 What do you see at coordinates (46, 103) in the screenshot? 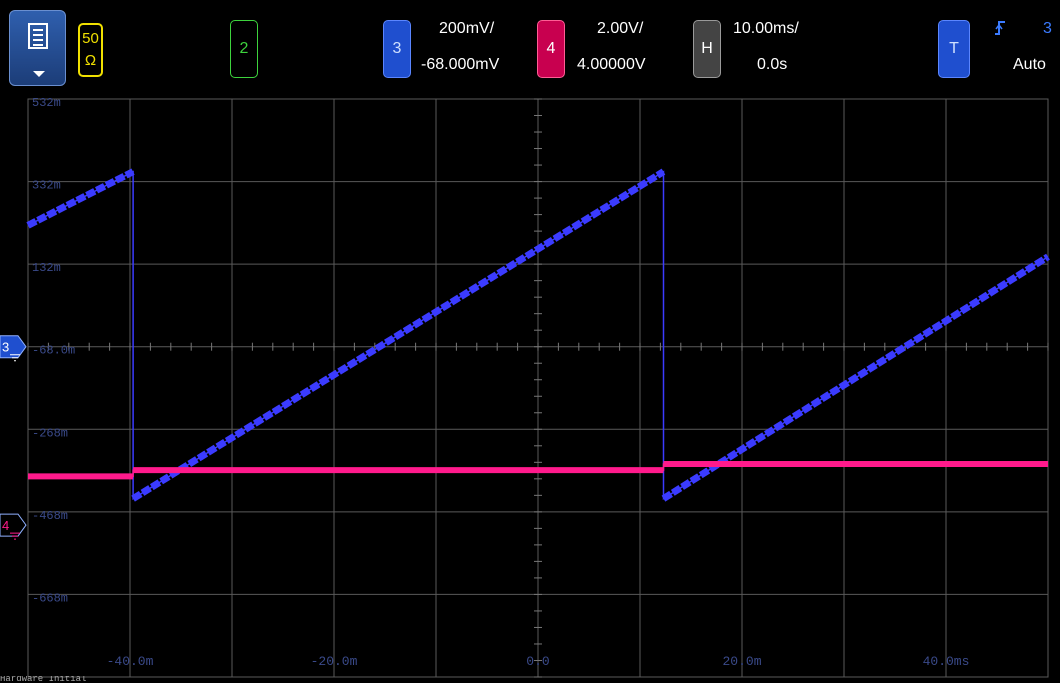
I see `y-axis-label: 532m` at bounding box center [46, 103].